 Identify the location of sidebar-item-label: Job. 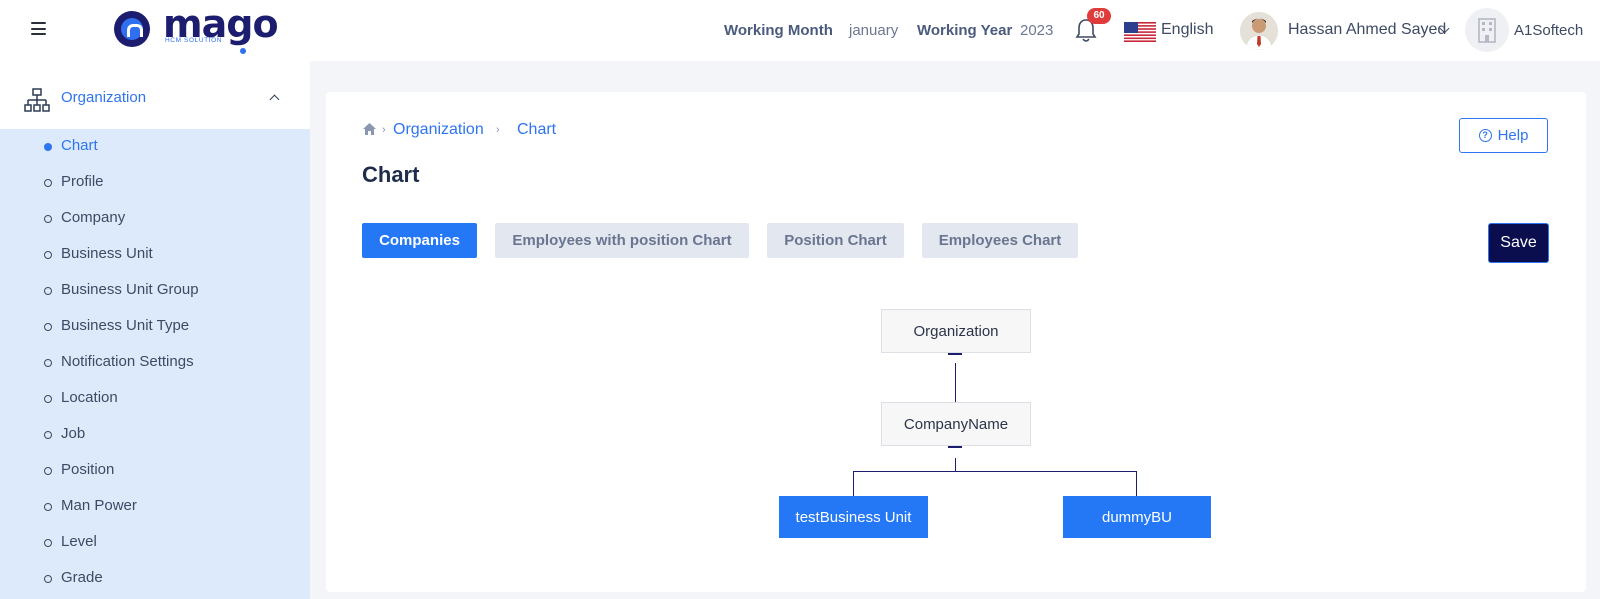
(73, 433).